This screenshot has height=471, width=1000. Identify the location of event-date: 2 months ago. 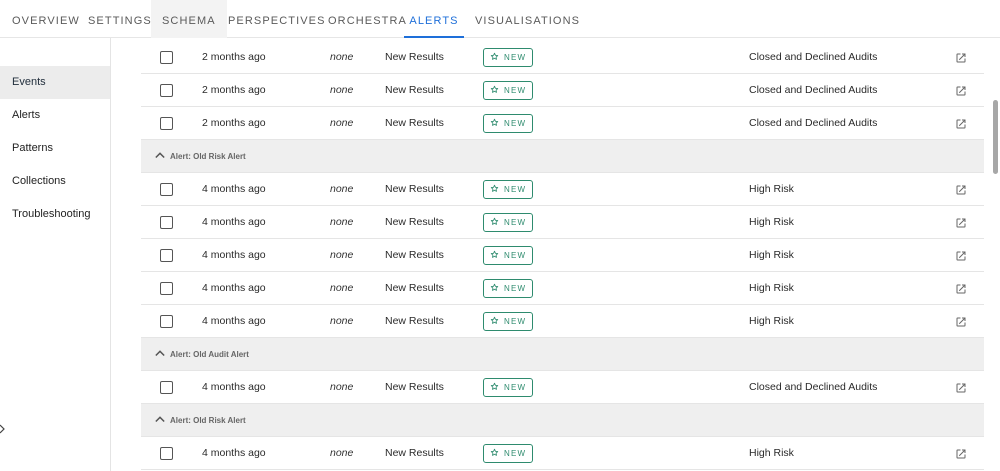
(234, 123).